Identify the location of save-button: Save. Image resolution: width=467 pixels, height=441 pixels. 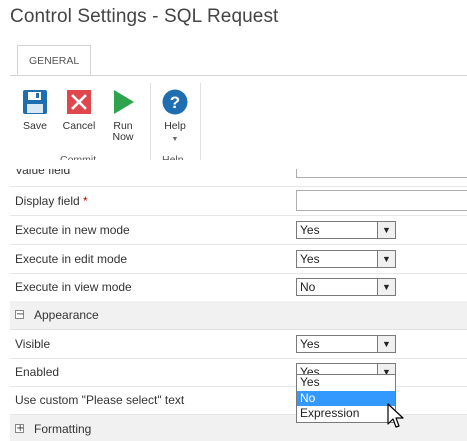
(35, 110).